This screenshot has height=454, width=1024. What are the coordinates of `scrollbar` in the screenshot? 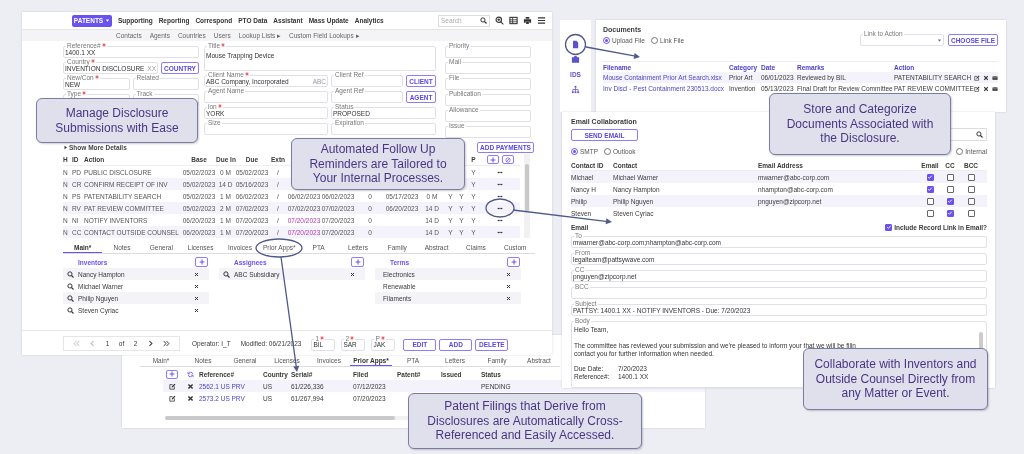 It's located at (527, 196).